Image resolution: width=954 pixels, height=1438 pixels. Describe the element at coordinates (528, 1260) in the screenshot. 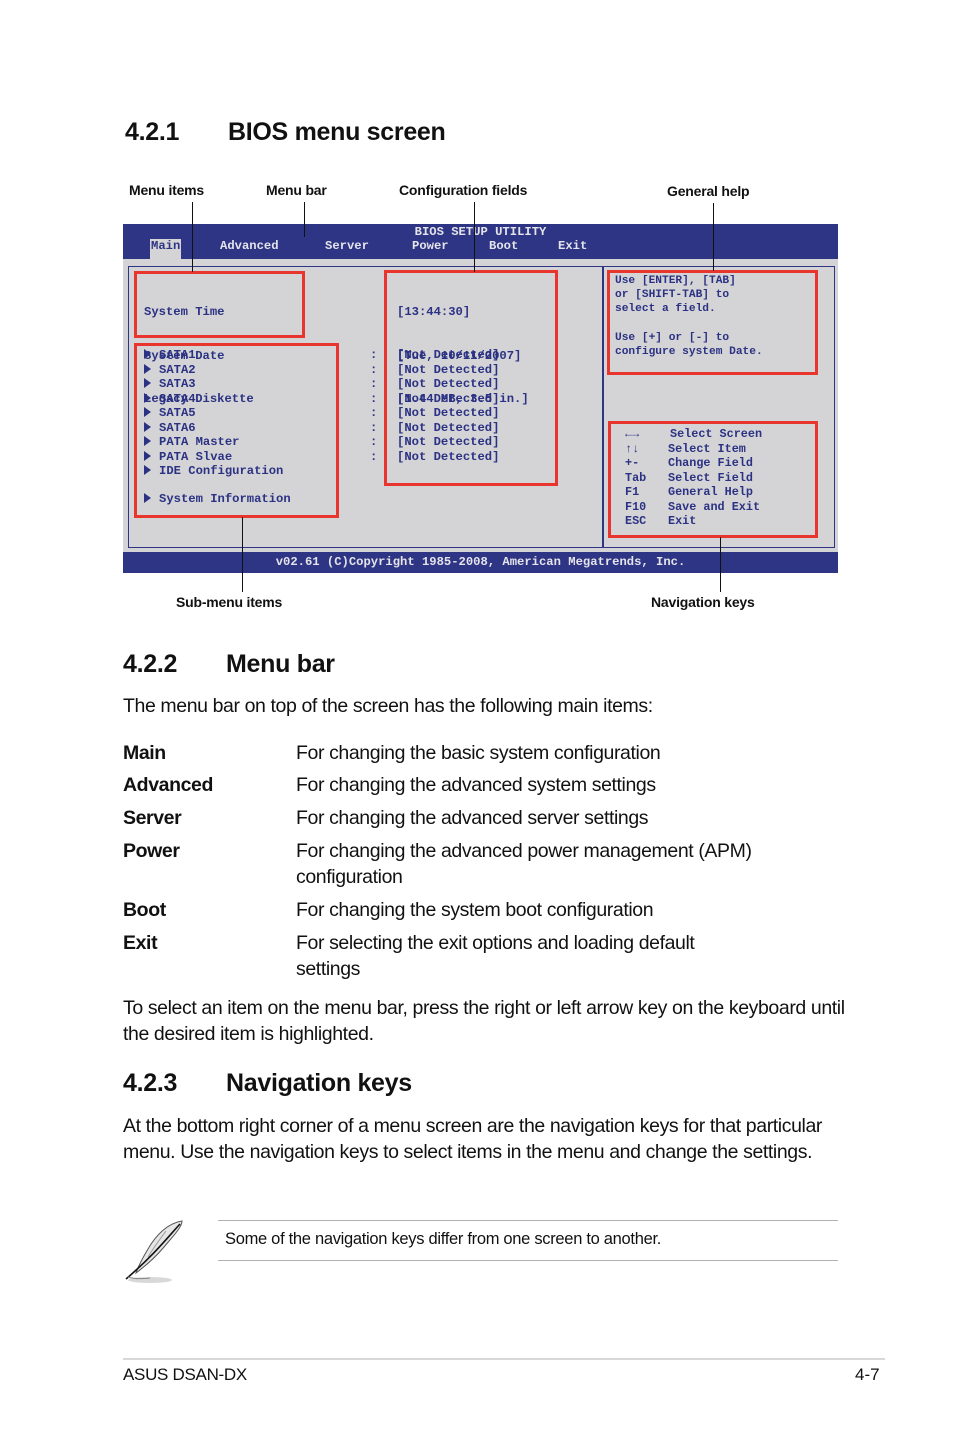

I see `note-bottom-rule` at that location.